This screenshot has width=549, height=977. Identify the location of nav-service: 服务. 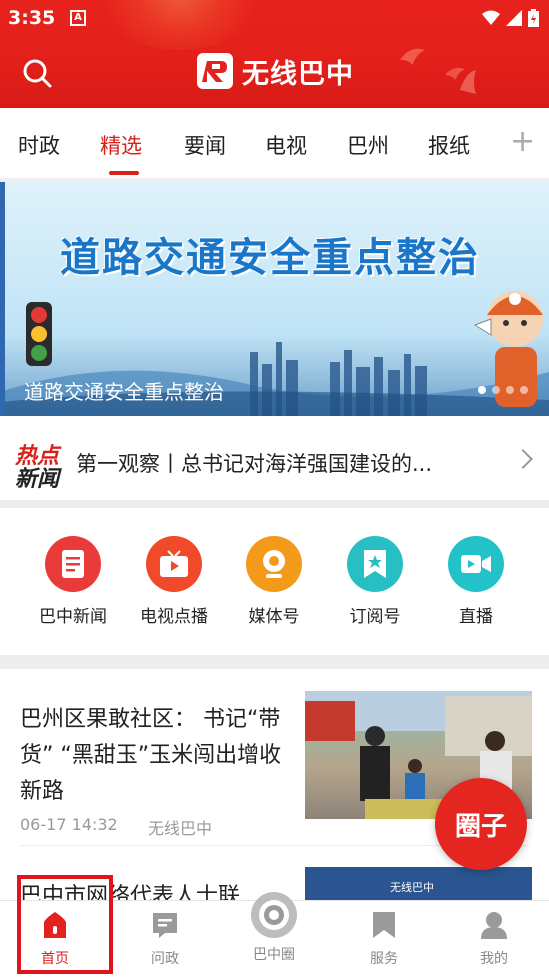
(384, 939).